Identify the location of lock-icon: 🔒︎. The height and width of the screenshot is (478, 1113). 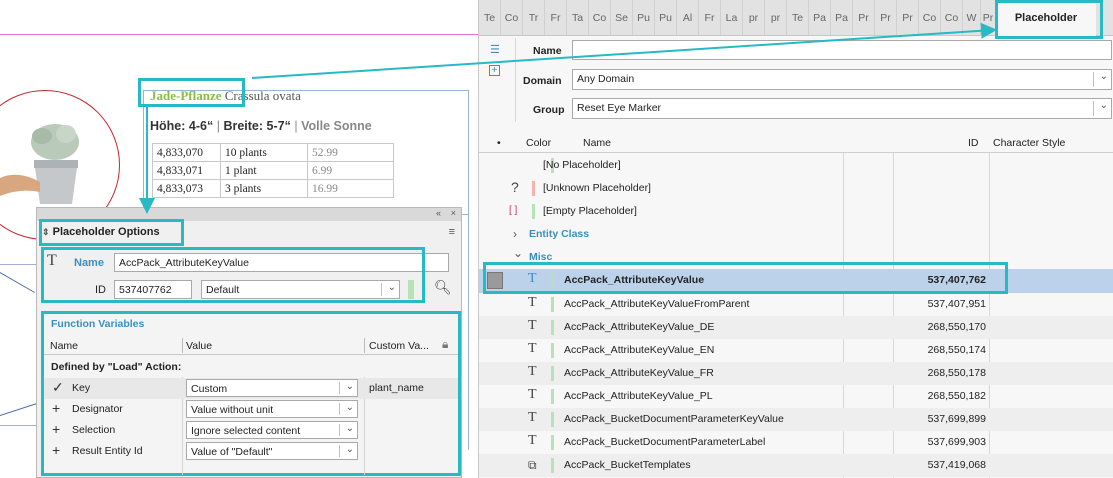
(445, 344).